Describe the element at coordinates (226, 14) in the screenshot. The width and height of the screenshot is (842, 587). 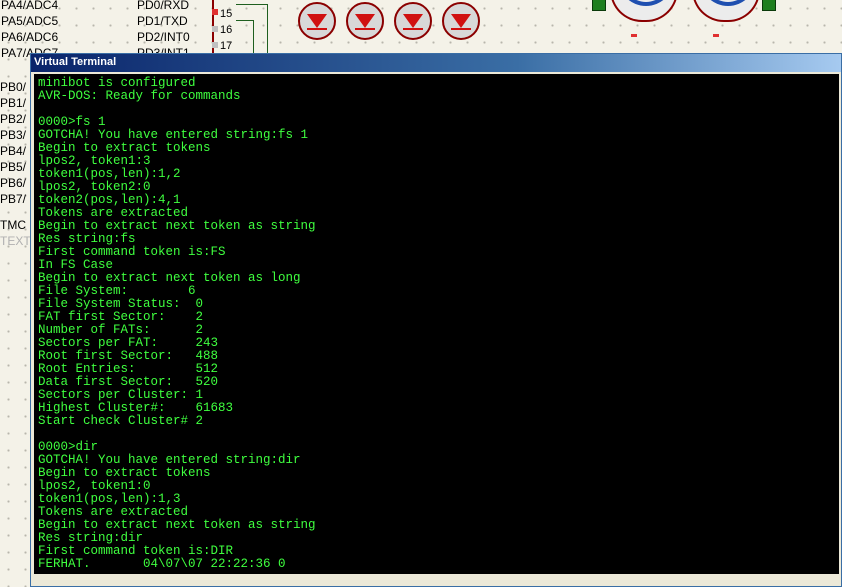
I see `pin-number: 15` at that location.